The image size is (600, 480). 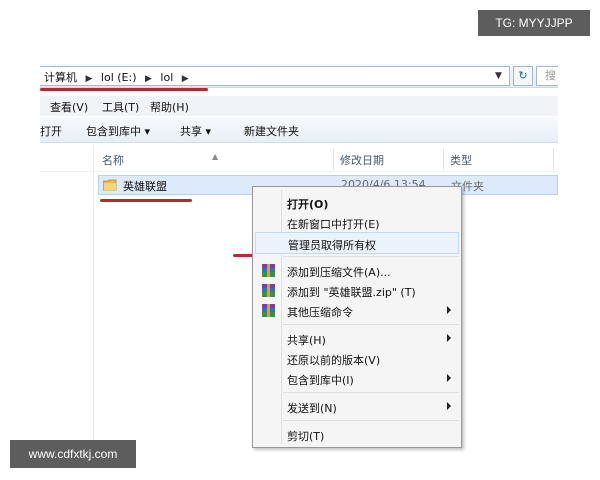 I want to click on ctx-send-to: 发送到(N), so click(x=357, y=407).